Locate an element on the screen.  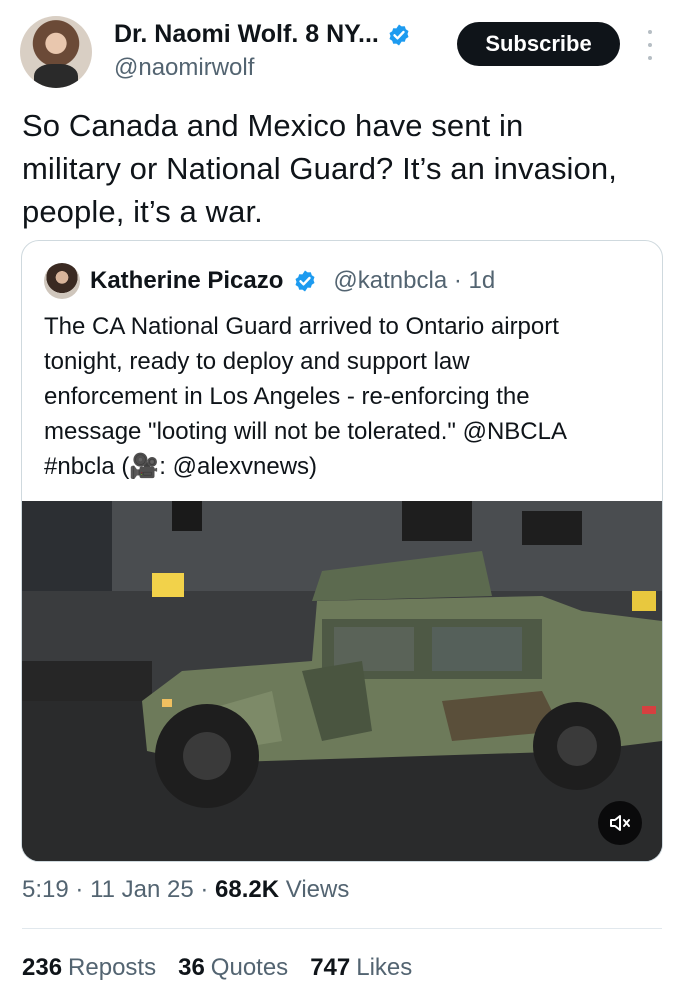
likes-label: Likes is located at coordinates (384, 967).